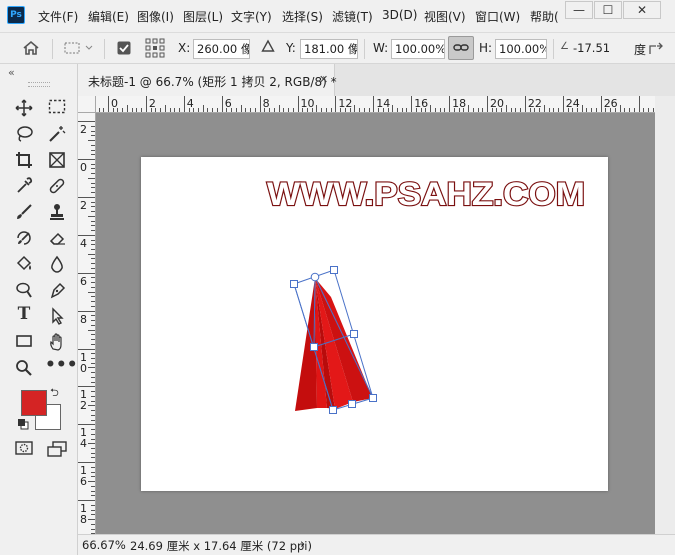 The width and height of the screenshot is (675, 555). I want to click on menu-type: 文字(Y), so click(251, 16).